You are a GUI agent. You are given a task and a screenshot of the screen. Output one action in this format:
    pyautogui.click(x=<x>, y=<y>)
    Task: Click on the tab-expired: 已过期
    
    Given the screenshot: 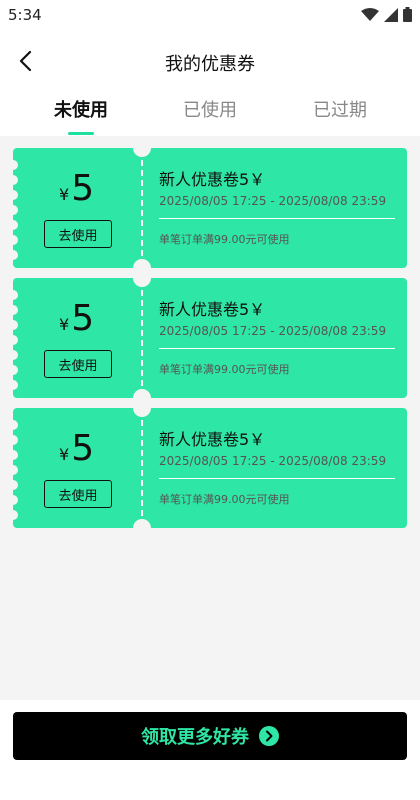 What is the action you would take?
    pyautogui.click(x=340, y=109)
    